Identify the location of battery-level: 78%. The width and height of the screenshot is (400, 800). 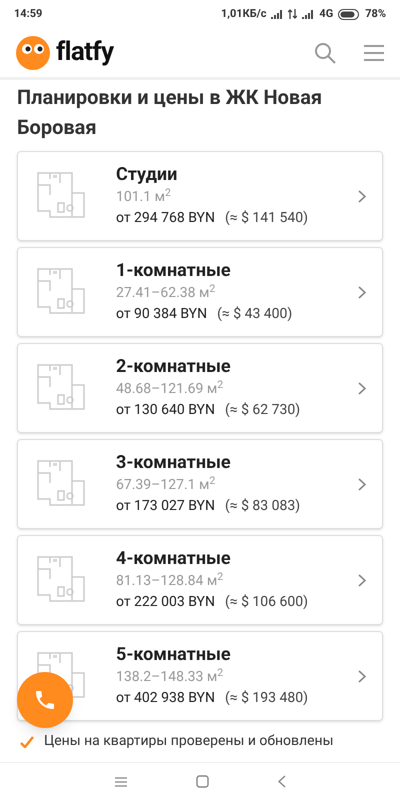
(375, 14).